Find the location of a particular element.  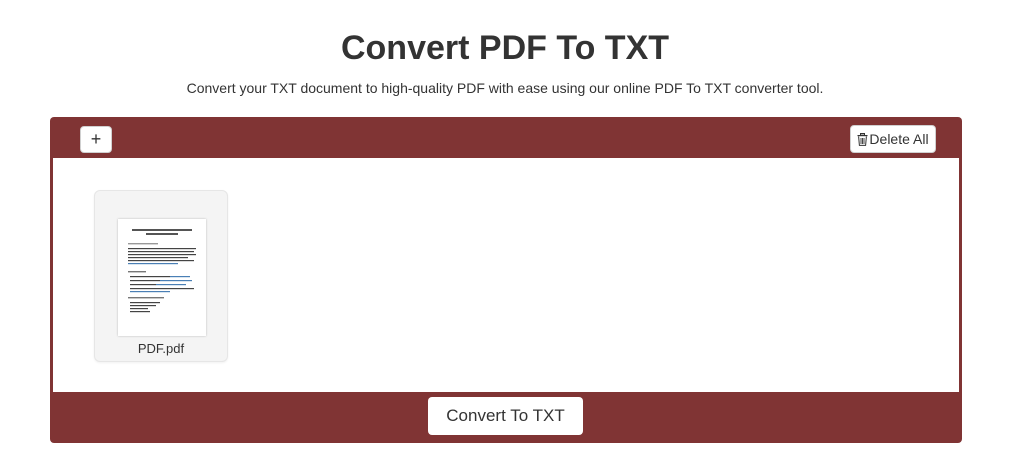

convert-button: Convert To TXT is located at coordinates (505, 416).